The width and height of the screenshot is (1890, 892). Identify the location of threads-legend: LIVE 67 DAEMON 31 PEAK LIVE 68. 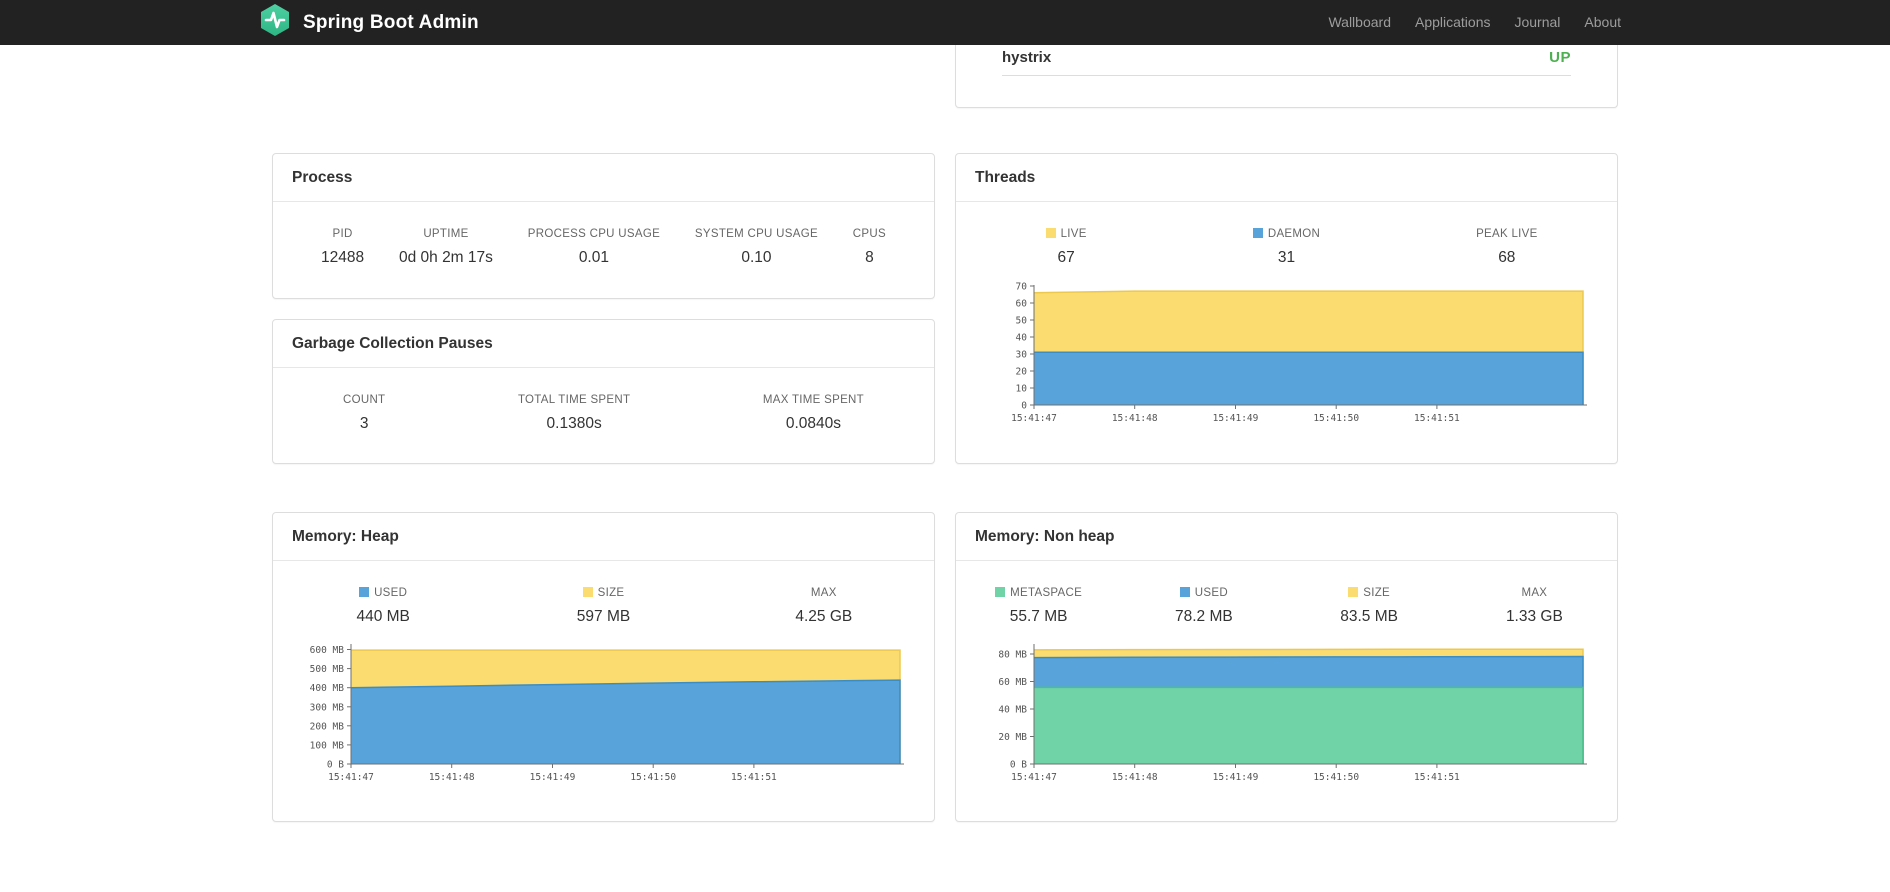
(1286, 234).